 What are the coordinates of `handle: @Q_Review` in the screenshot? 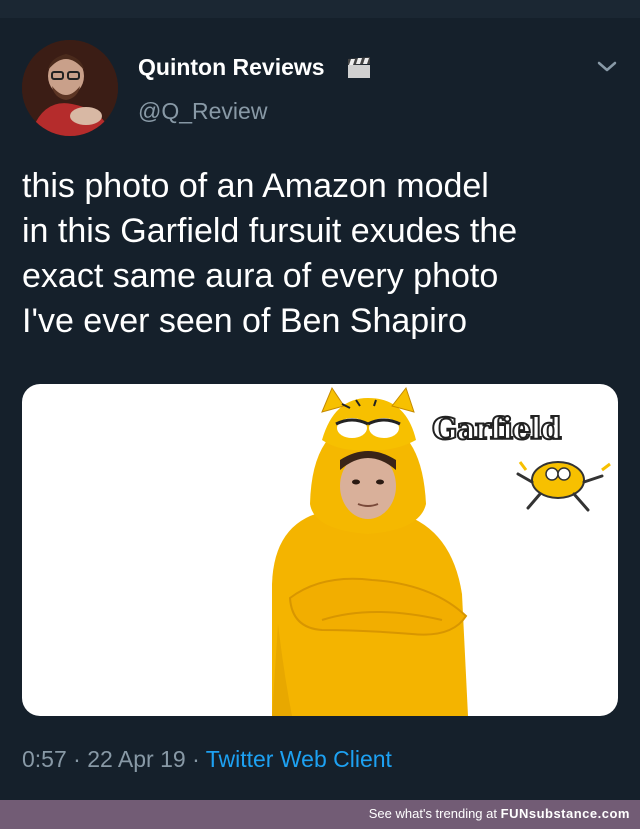 It's located at (202, 111).